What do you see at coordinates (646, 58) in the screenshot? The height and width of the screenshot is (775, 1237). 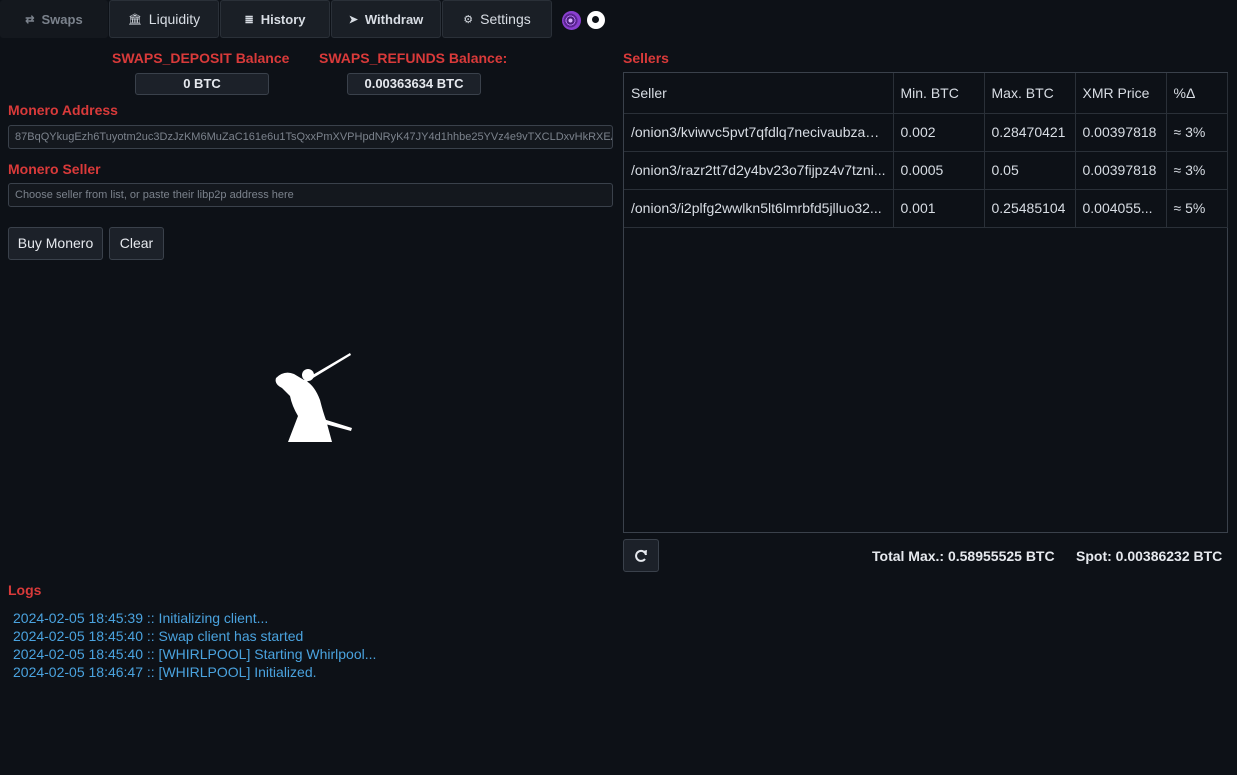 I see `sellers-label: Sellers` at bounding box center [646, 58].